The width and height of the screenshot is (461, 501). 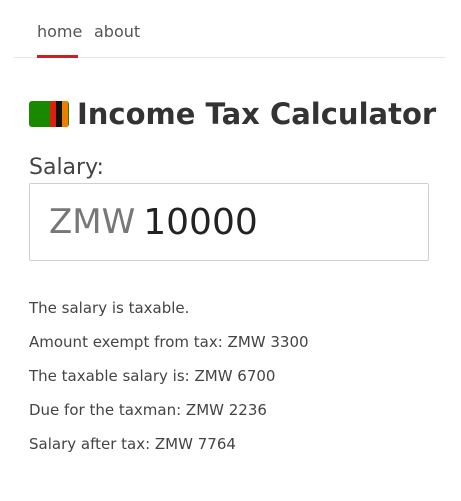 I want to click on nav-link-home: home, so click(x=59, y=32).